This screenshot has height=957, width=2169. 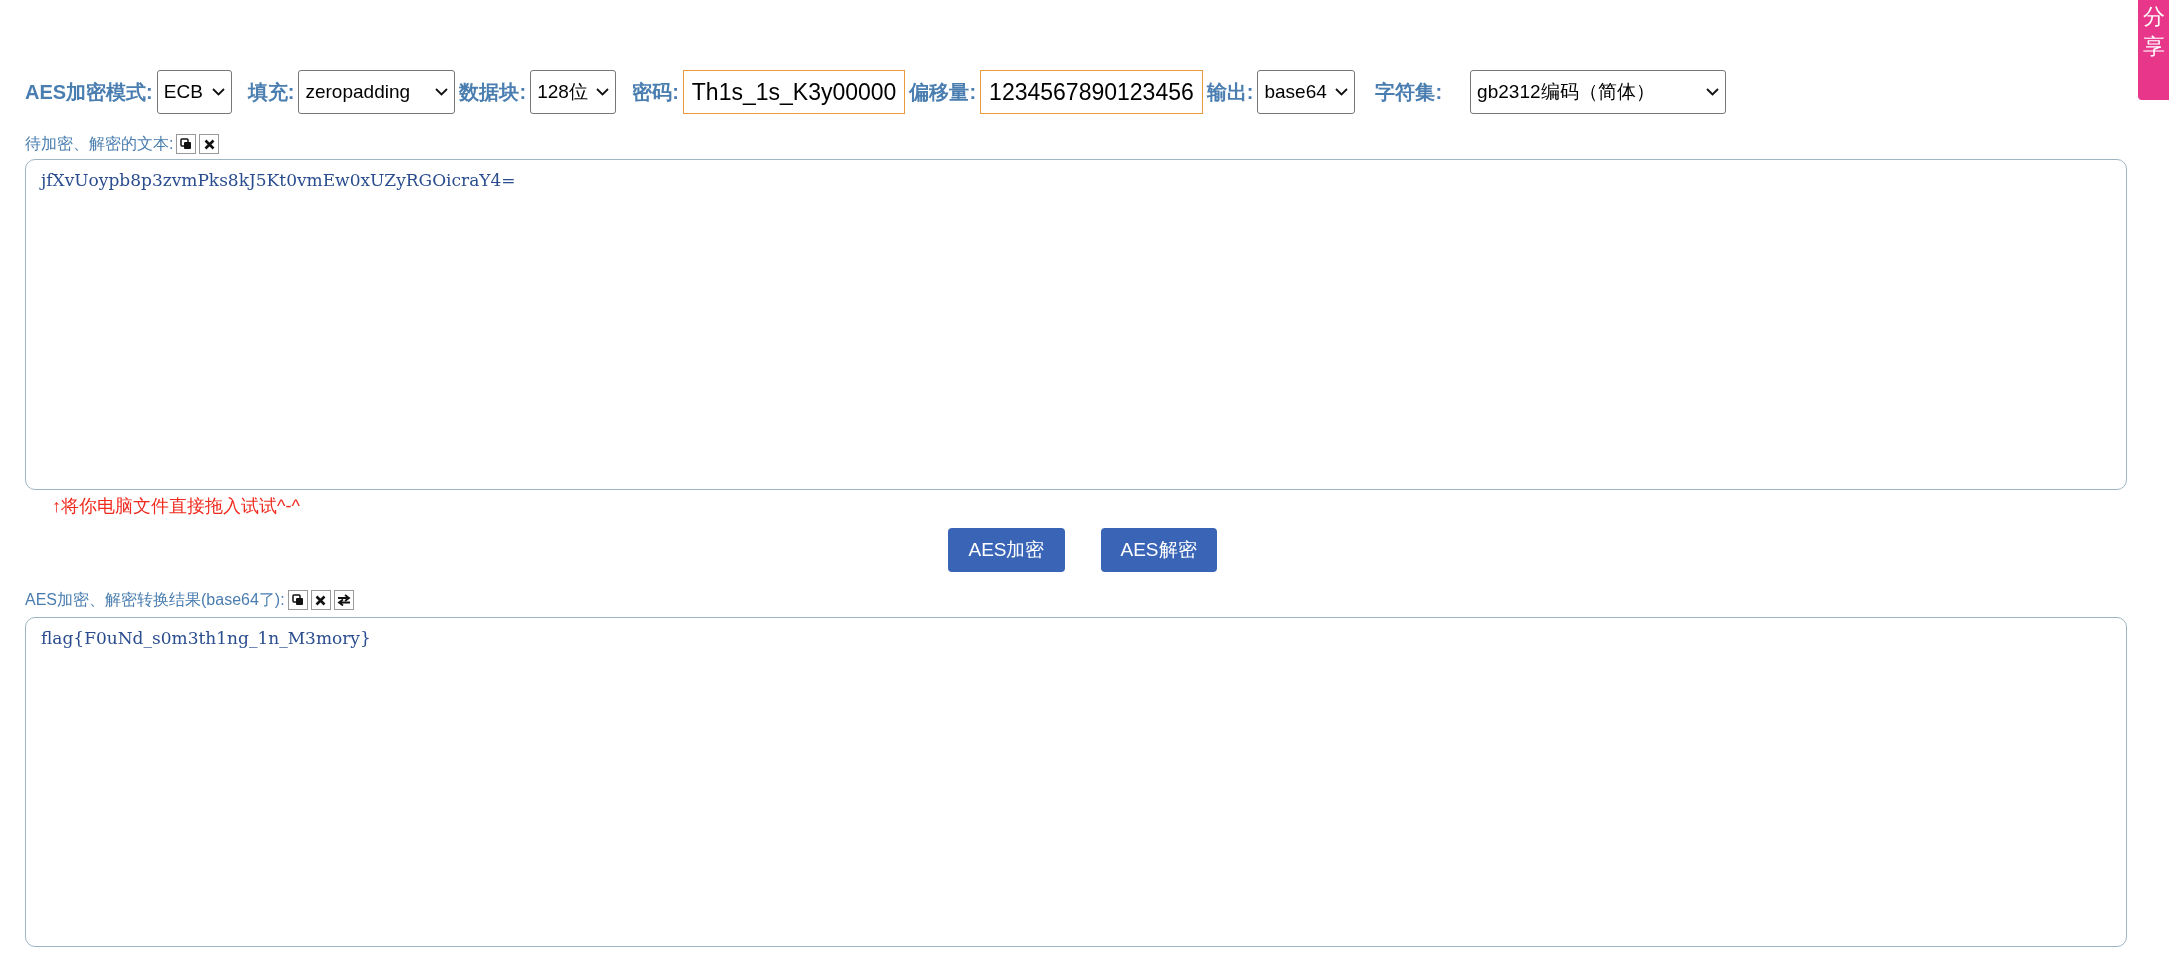 What do you see at coordinates (99, 144) in the screenshot?
I see `section-label: 待加密、解密的文本:` at bounding box center [99, 144].